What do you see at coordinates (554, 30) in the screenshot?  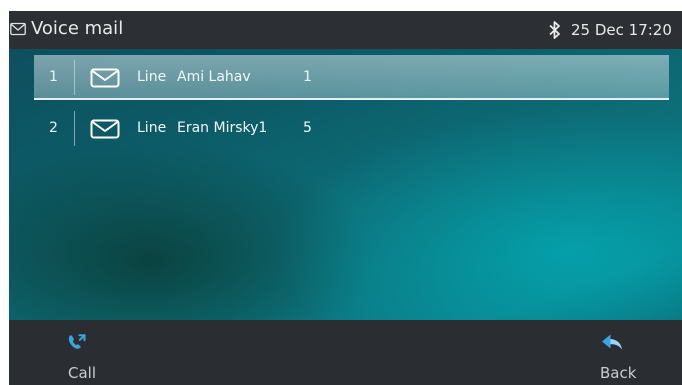 I see `bluetooth-icon` at bounding box center [554, 30].